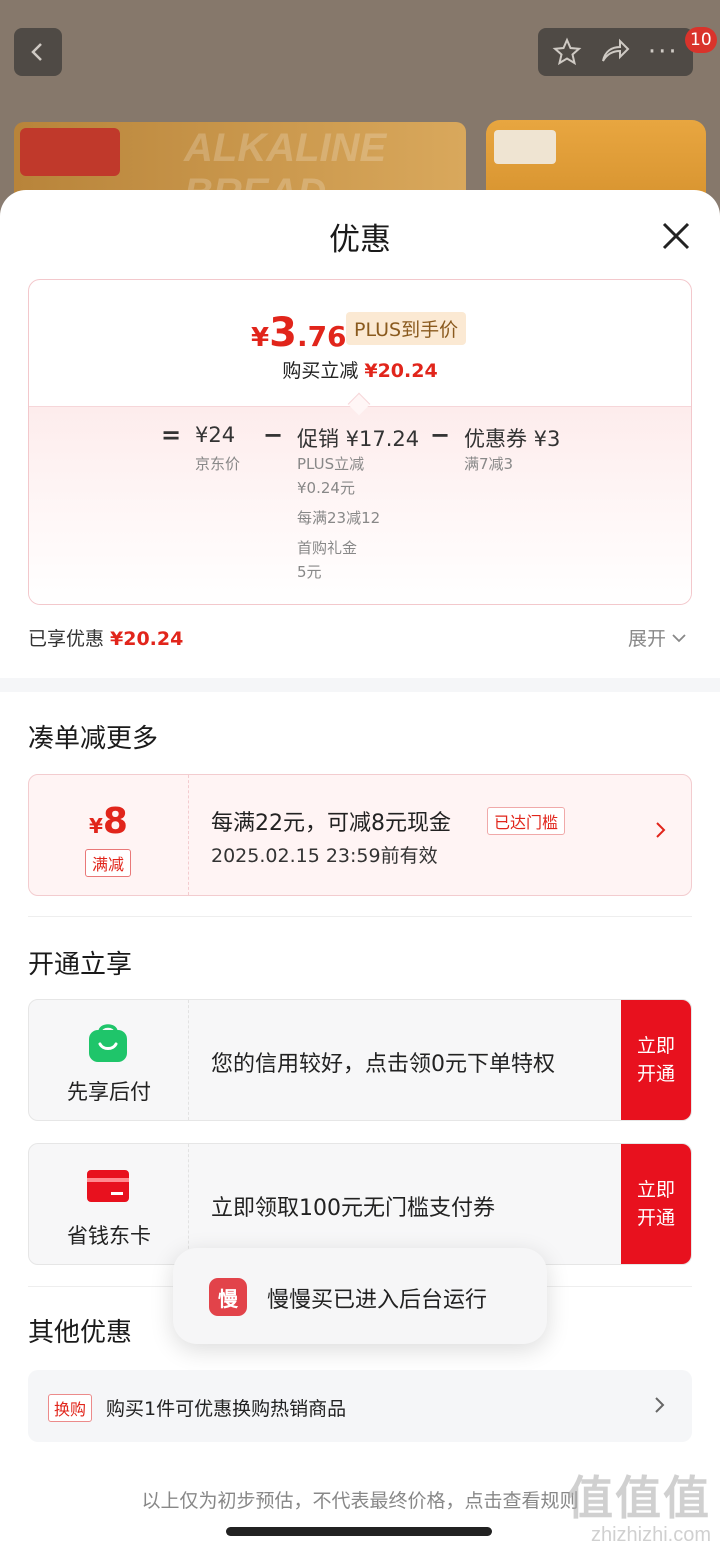 This screenshot has height=1548, width=720. Describe the element at coordinates (360, 106) in the screenshot. I see `background-product-page: ··· 10 ALKALINE BREAD` at that location.